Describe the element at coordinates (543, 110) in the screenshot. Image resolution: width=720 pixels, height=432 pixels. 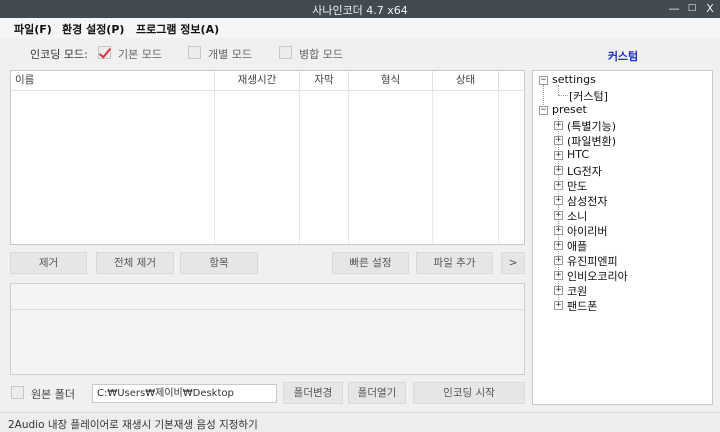
I see `collapse-preset-icon: −` at that location.